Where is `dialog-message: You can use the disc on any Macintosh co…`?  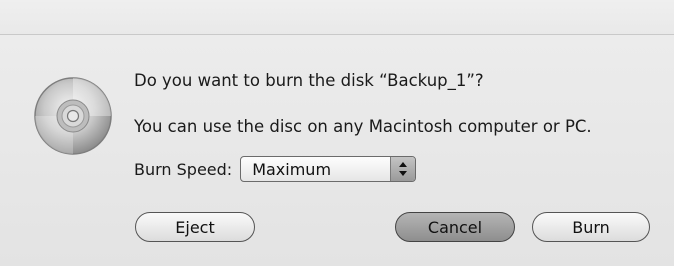
dialog-message: You can use the disc on any Macintosh co… is located at coordinates (363, 126).